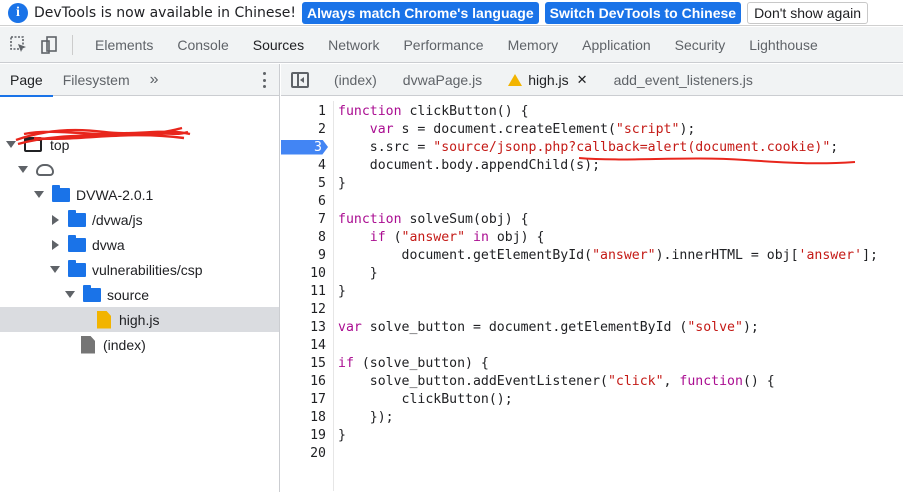 Image resolution: width=903 pixels, height=492 pixels. I want to click on device-toolbar-icon, so click(49, 45).